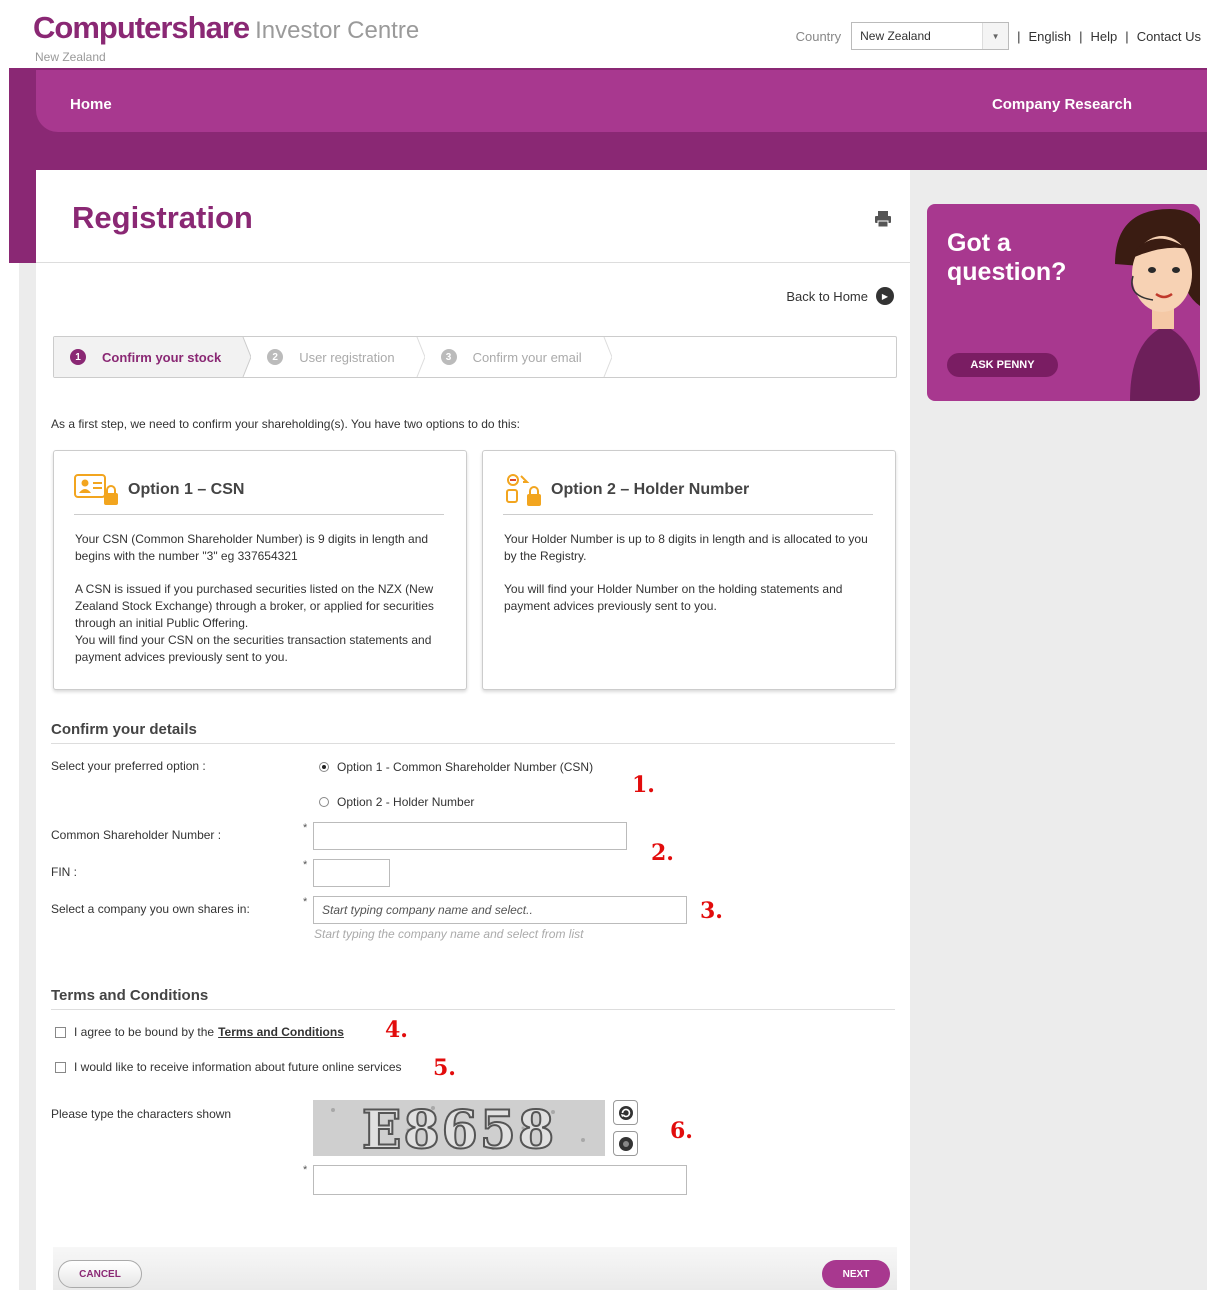 The width and height of the screenshot is (1207, 1290). What do you see at coordinates (473, 998) in the screenshot?
I see `terms-heading: Terms and Conditions` at bounding box center [473, 998].